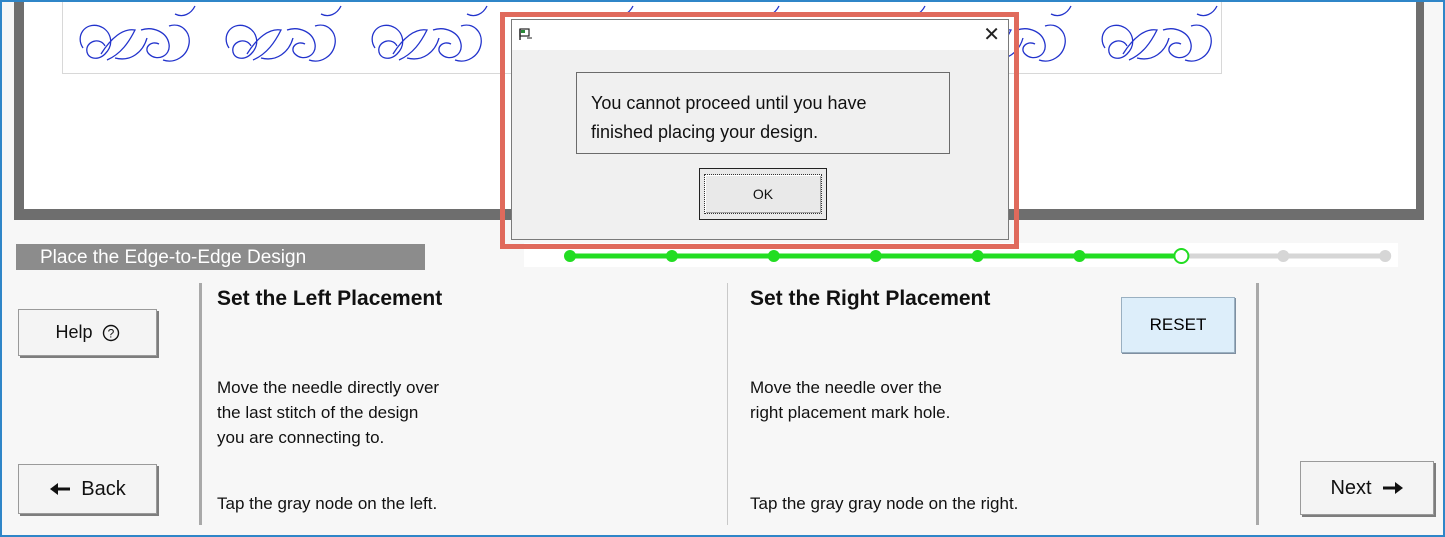  I want to click on arrow-right-icon, so click(1393, 488).